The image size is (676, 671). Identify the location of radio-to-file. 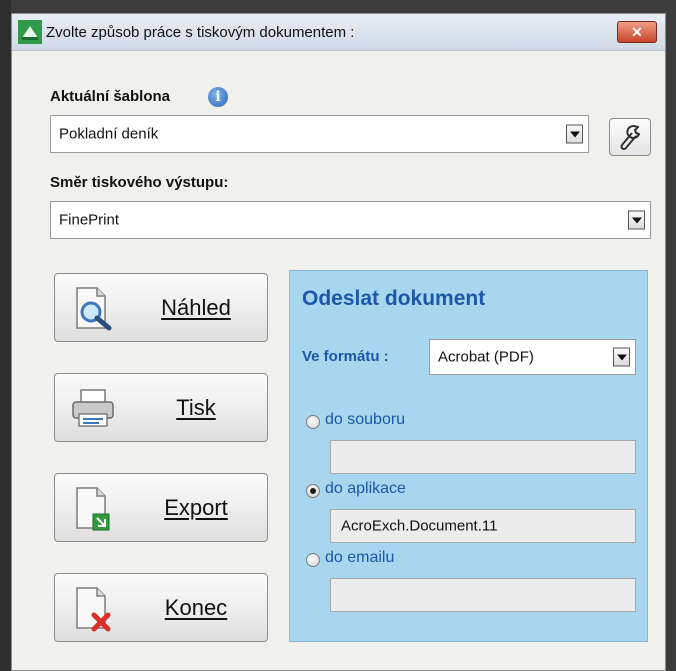
(313, 422).